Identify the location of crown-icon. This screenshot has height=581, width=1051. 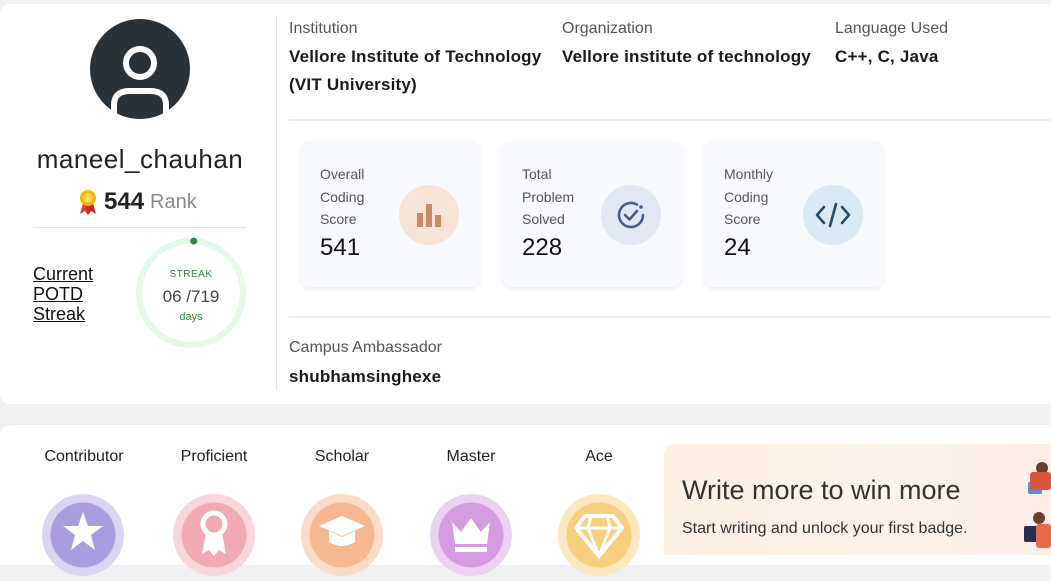
(471, 535).